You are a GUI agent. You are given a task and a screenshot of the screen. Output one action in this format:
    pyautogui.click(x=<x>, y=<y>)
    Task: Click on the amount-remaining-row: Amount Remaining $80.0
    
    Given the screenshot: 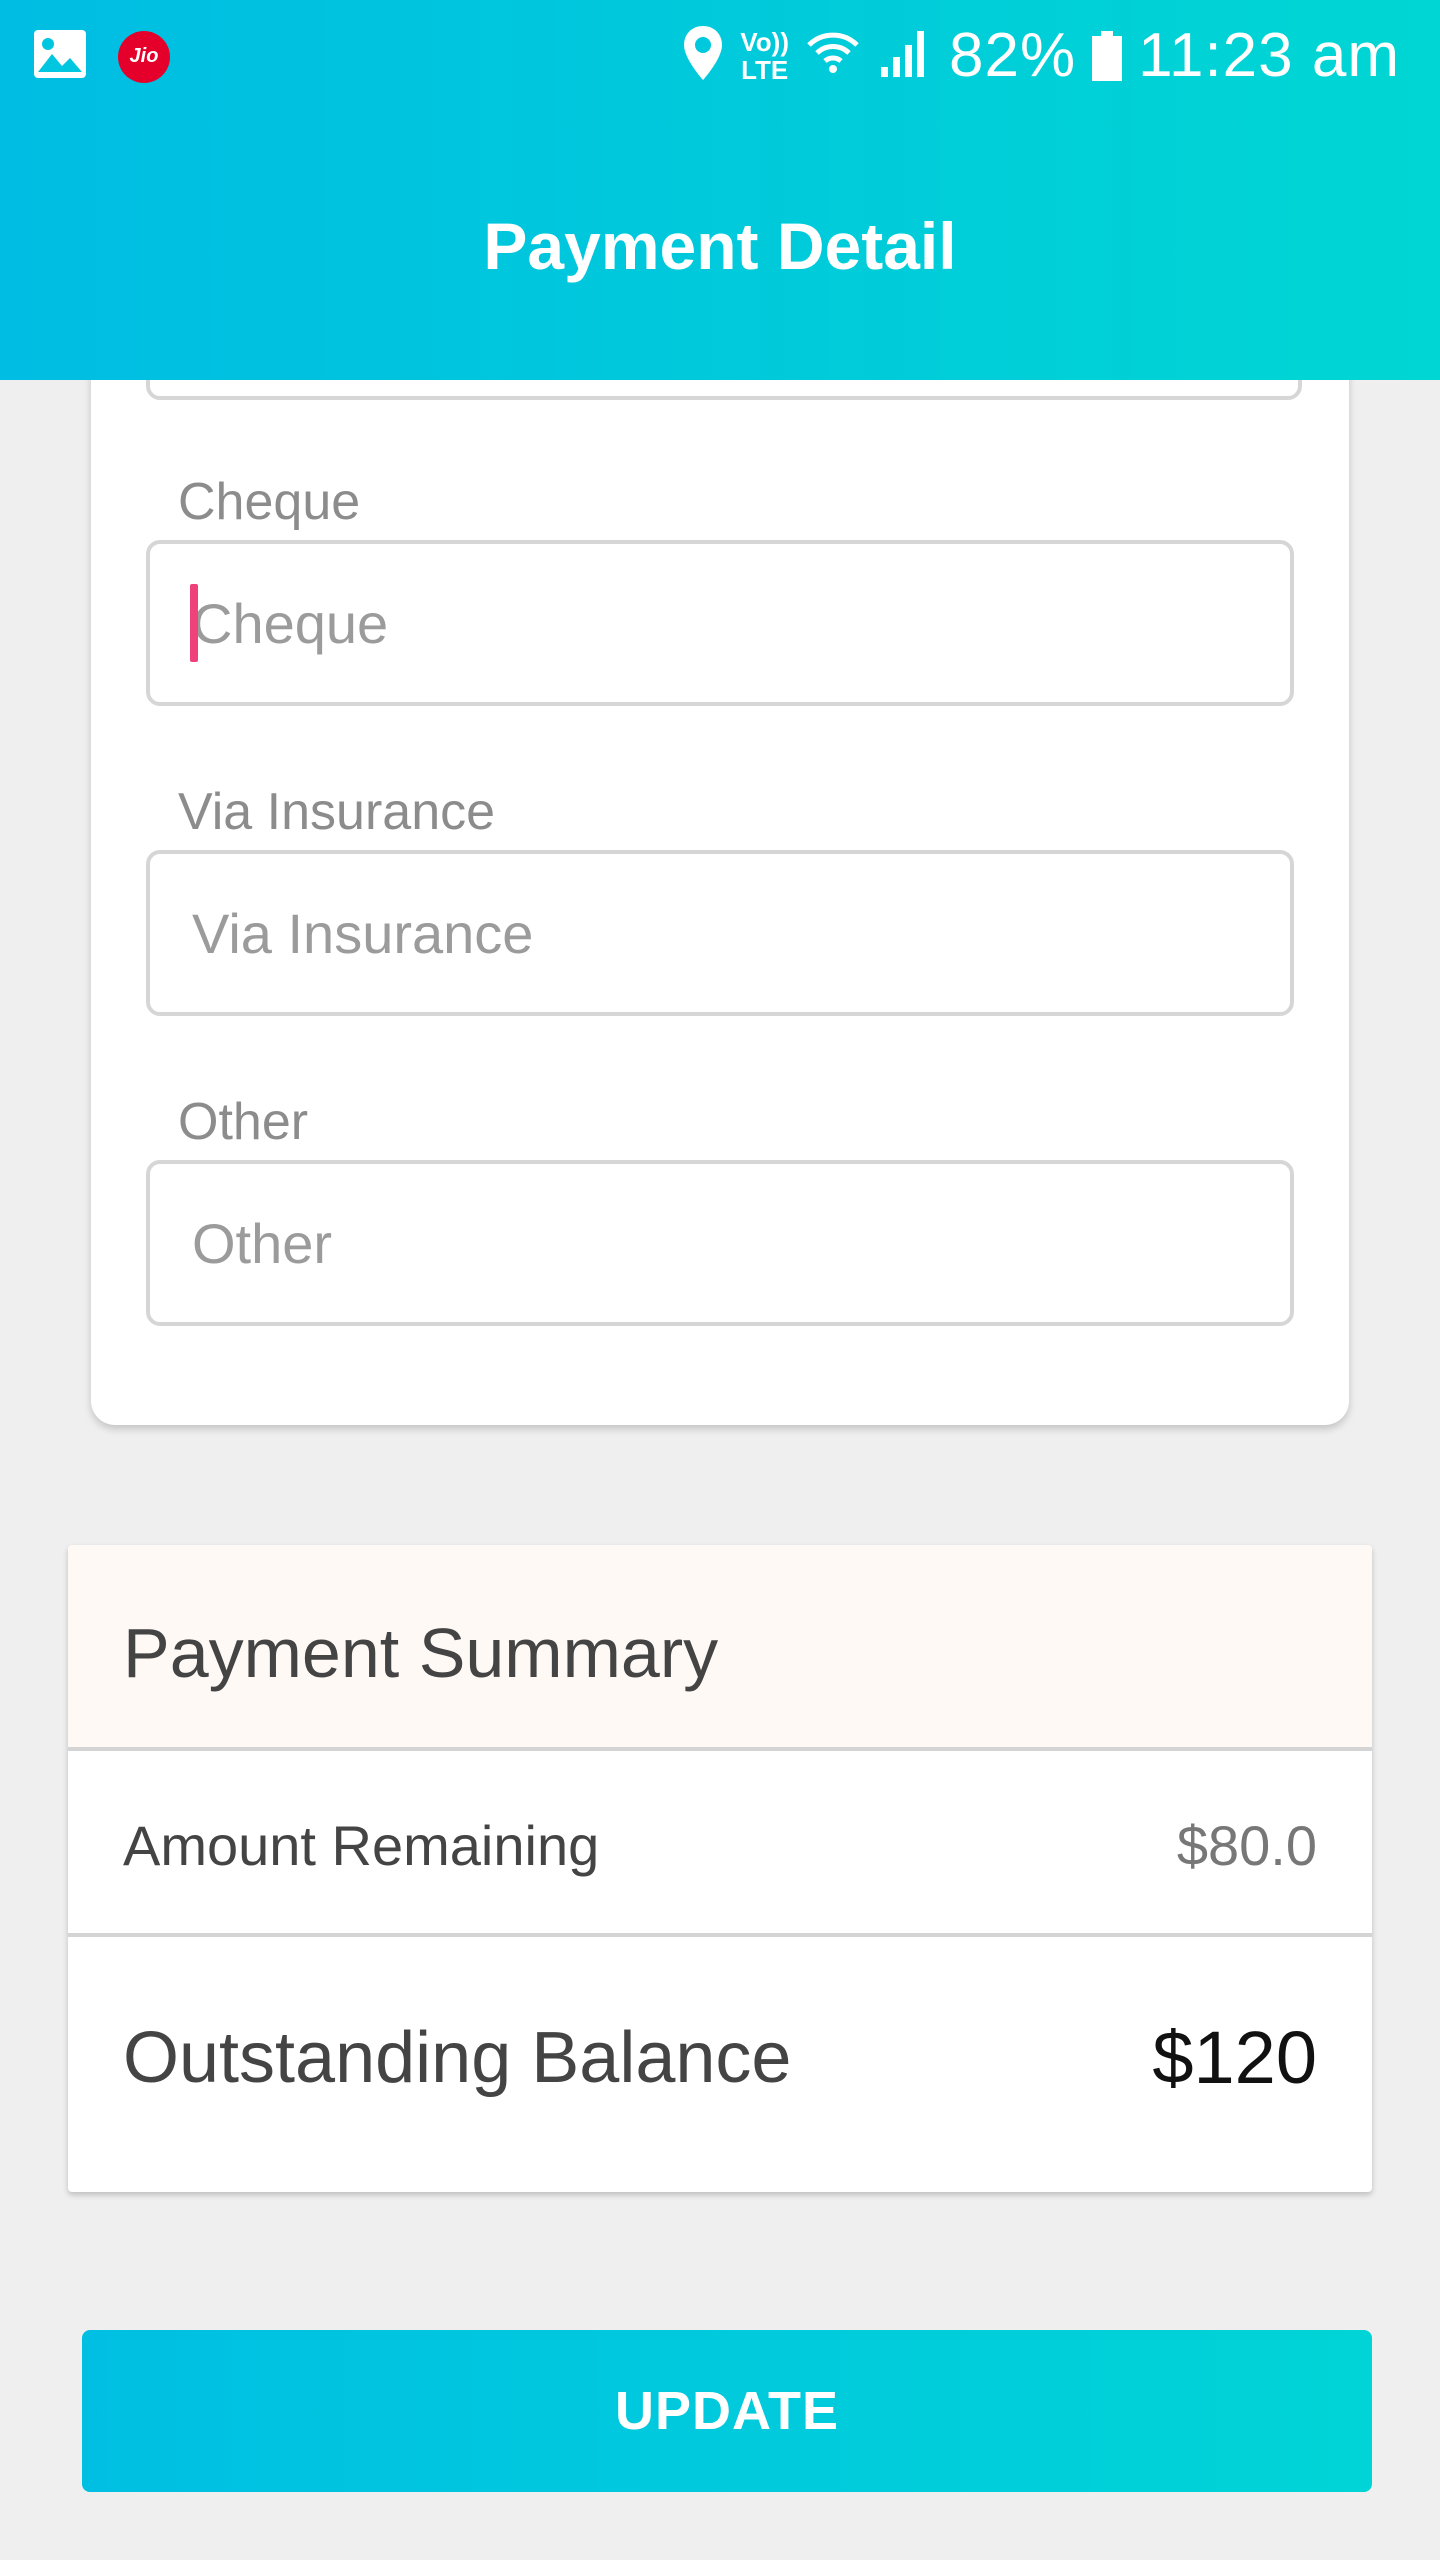 What is the action you would take?
    pyautogui.click(x=720, y=1844)
    